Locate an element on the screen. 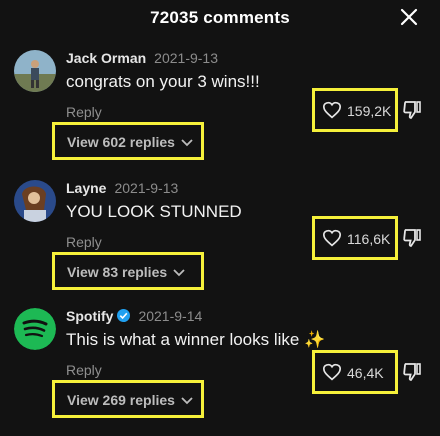 The height and width of the screenshot is (436, 440). comment-text: congrats on your 3 wins!!! is located at coordinates (163, 81).